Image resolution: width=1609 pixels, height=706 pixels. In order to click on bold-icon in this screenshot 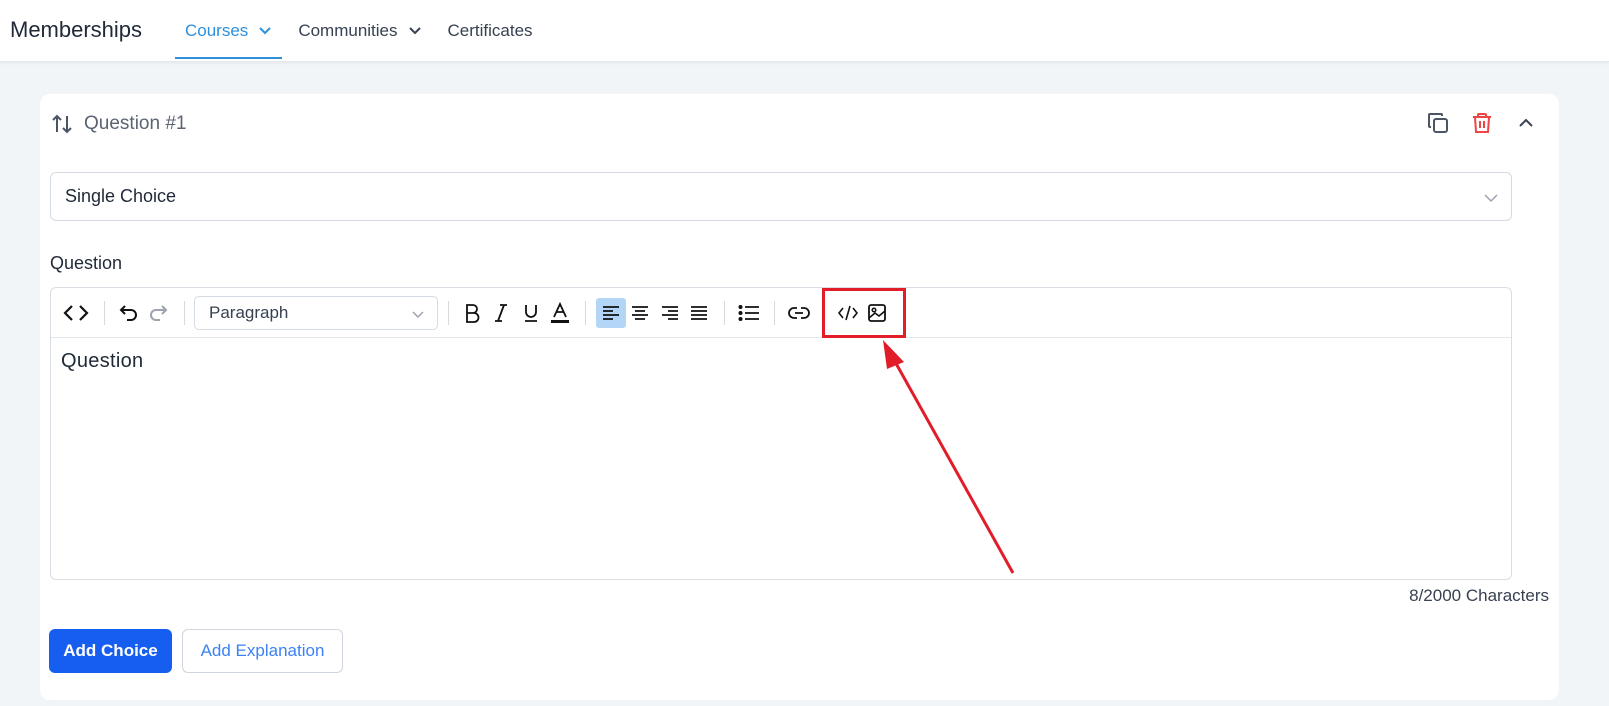, I will do `click(473, 313)`.